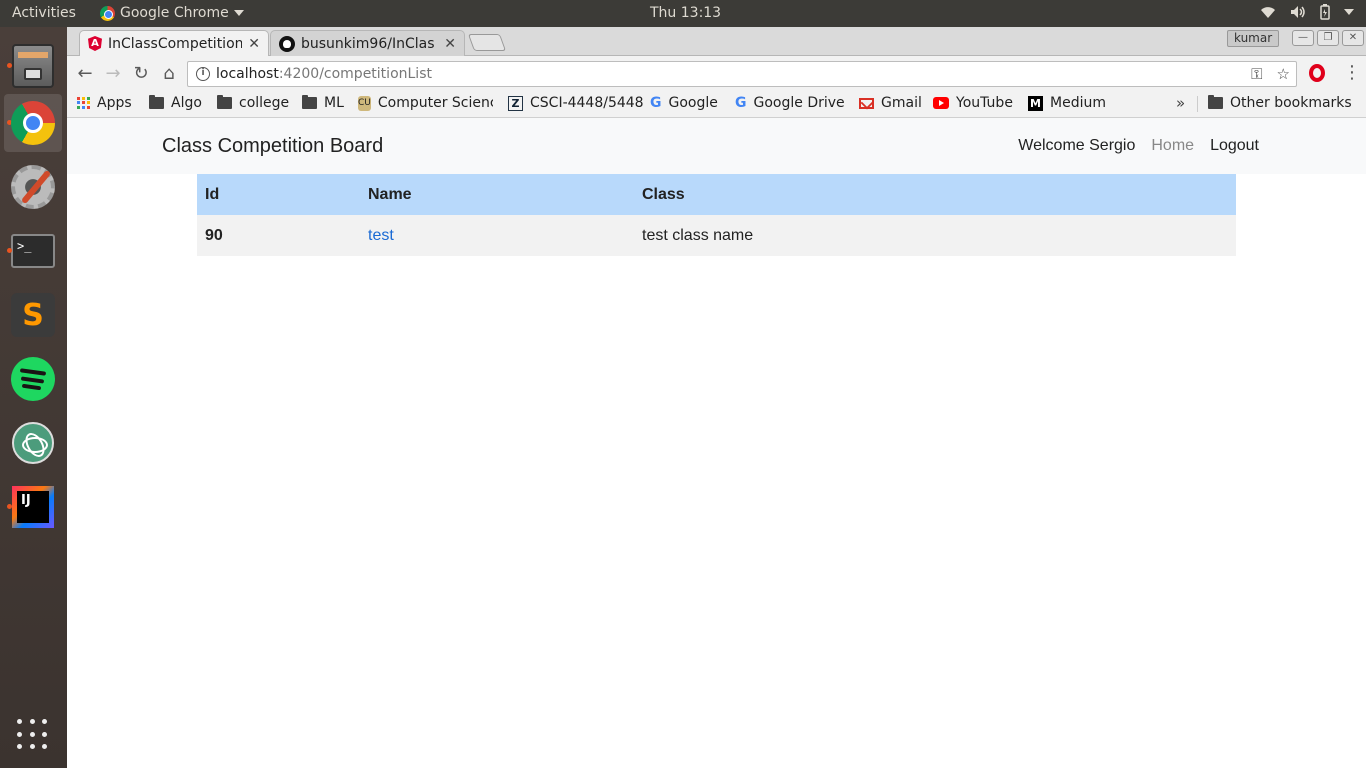  What do you see at coordinates (175, 103) in the screenshot?
I see `bookmark-algo: Algo` at bounding box center [175, 103].